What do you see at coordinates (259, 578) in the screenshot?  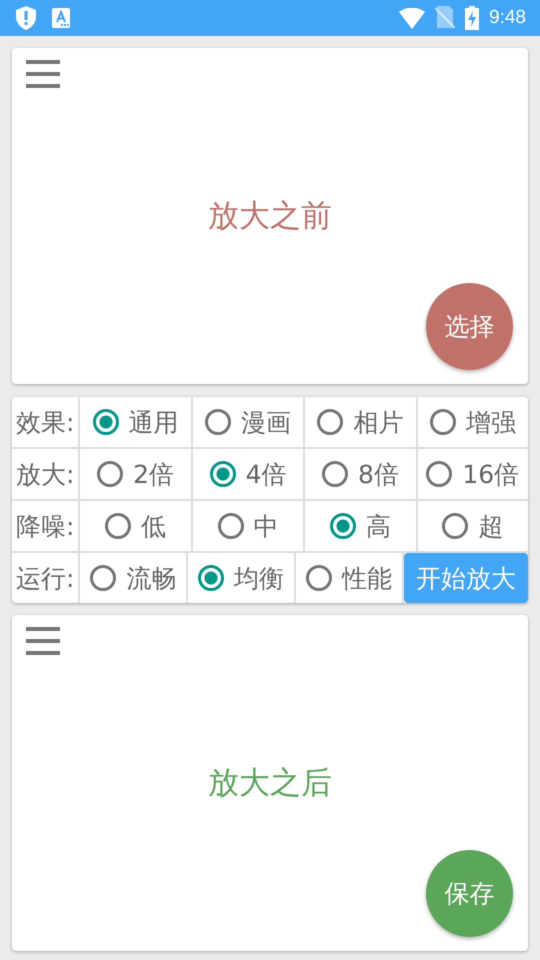 I see `option-text: 均衡` at bounding box center [259, 578].